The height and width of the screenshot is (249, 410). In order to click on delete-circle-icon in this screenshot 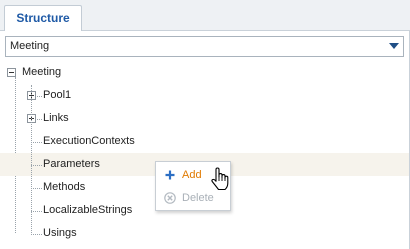, I will do `click(170, 198)`.